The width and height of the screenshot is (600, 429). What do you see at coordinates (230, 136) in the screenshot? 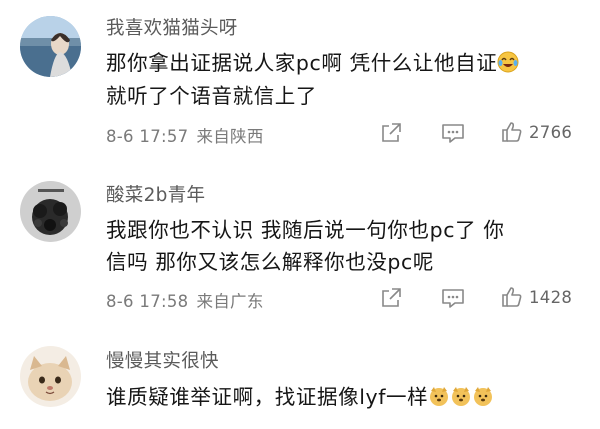
I see `comment-location: 来自陕西` at bounding box center [230, 136].